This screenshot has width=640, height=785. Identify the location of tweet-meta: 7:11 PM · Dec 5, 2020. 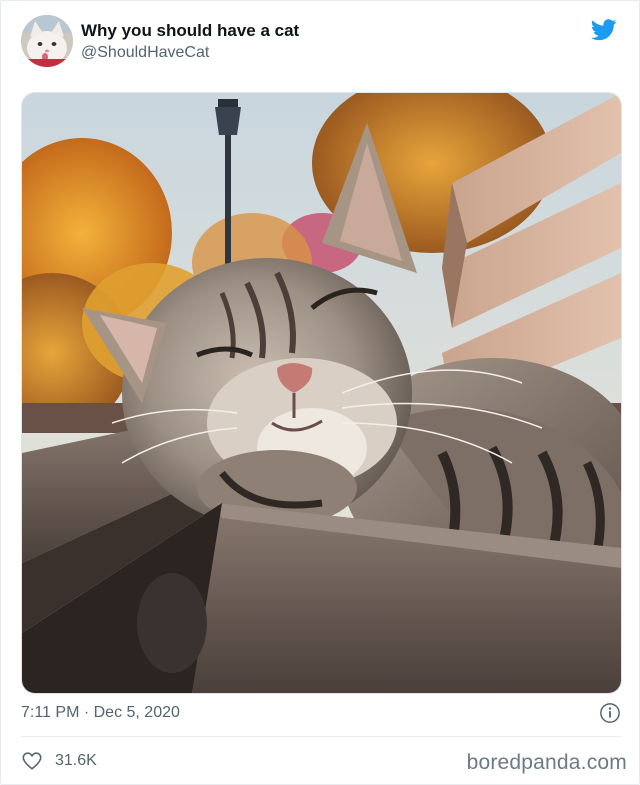
(321, 713).